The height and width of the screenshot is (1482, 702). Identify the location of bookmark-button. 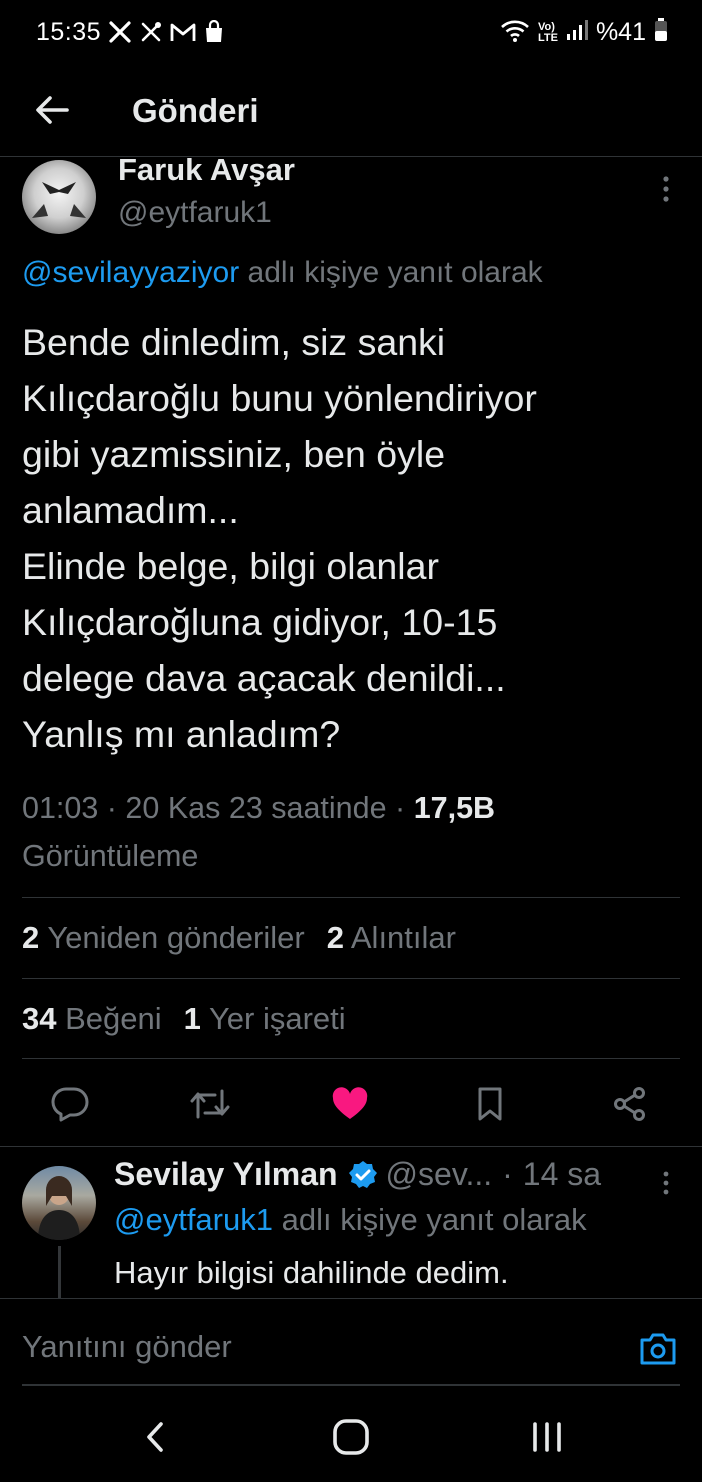
(490, 1104).